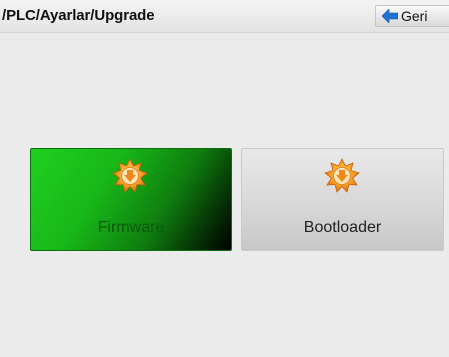 This screenshot has height=357, width=449. Describe the element at coordinates (342, 227) in the screenshot. I see `bootloader-label: Bootloader` at that location.